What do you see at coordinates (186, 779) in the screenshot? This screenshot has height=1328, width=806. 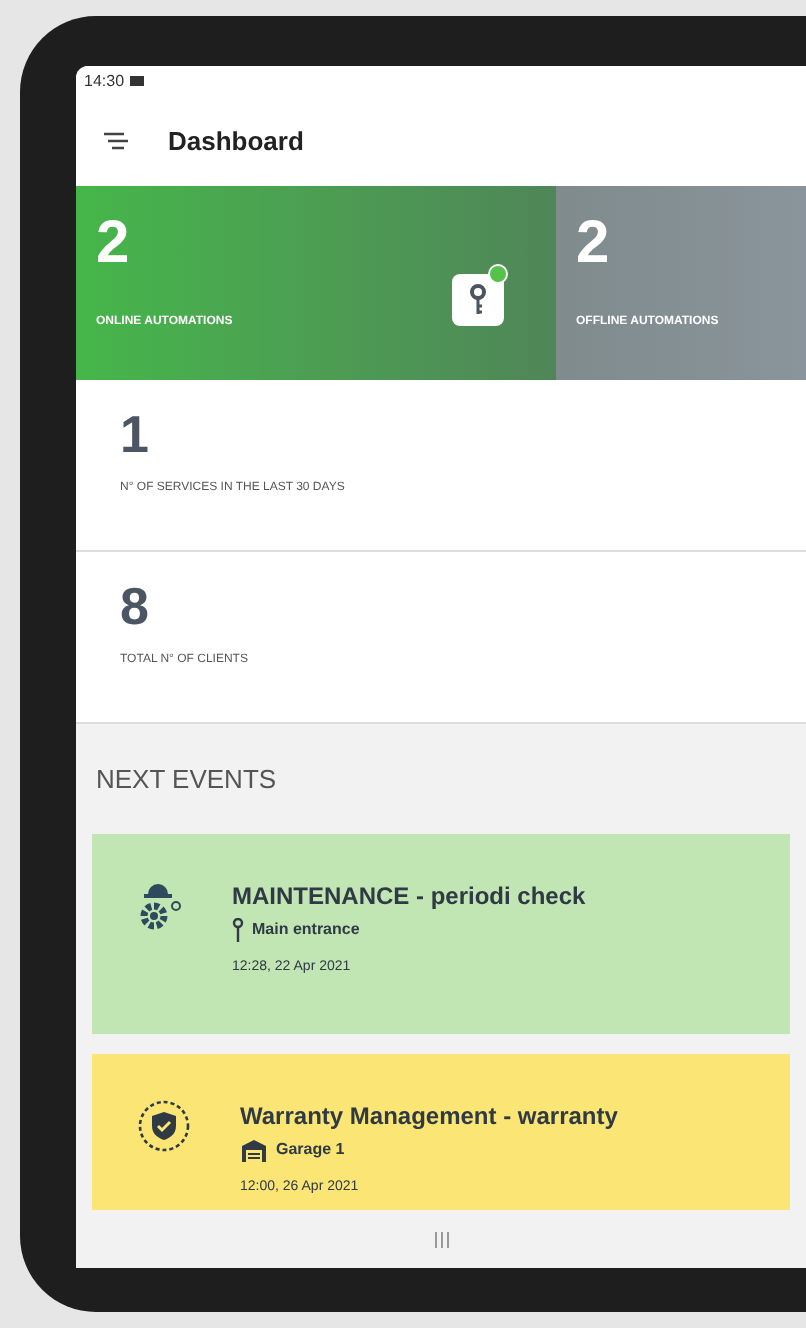 I see `section-heading: NEXT EVENTS` at bounding box center [186, 779].